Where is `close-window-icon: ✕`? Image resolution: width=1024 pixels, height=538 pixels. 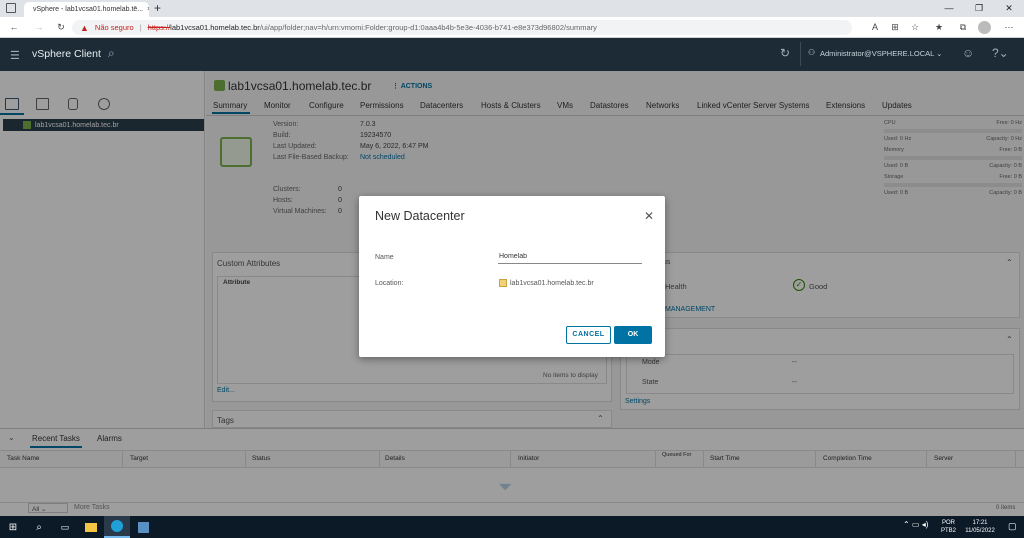 close-window-icon: ✕ is located at coordinates (1009, 8).